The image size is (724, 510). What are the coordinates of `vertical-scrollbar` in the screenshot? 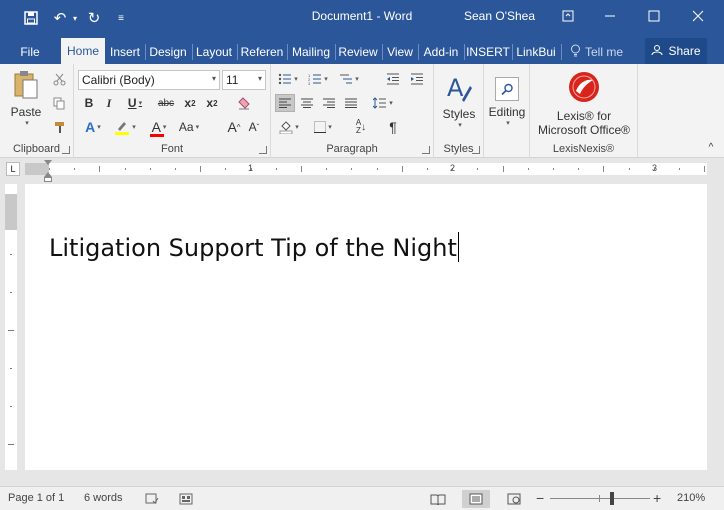 It's located at (715, 334).